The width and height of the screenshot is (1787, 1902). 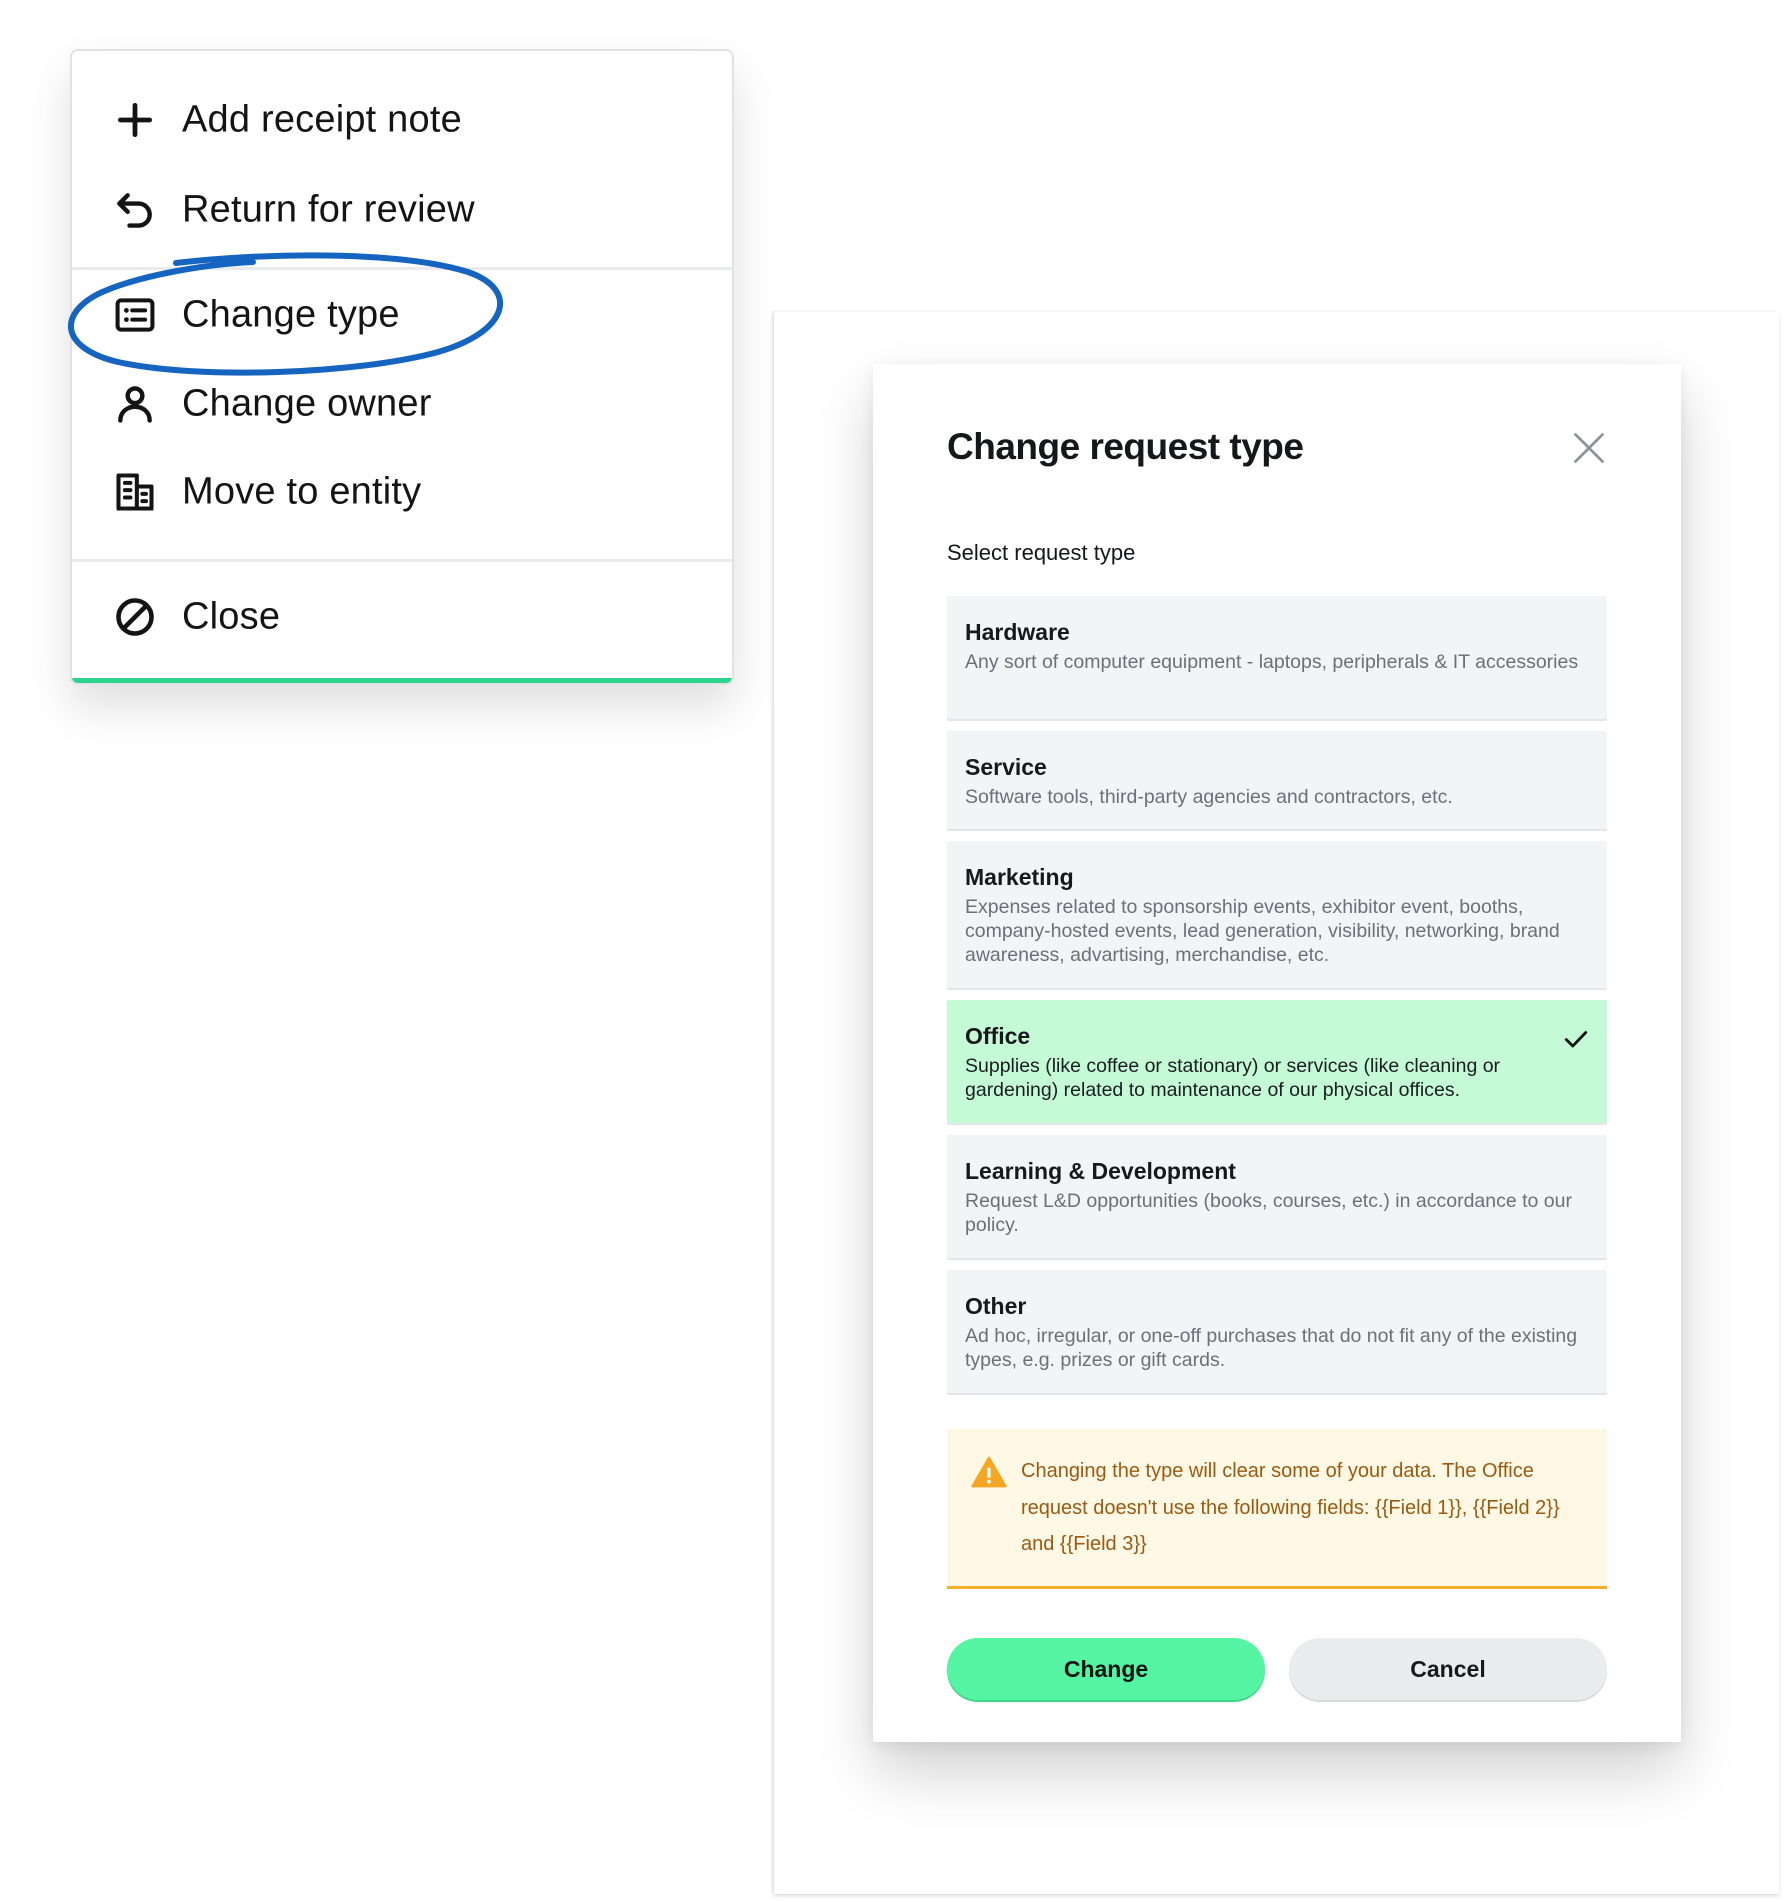 What do you see at coordinates (1100, 1171) in the screenshot?
I see `option-title: Learning & Development` at bounding box center [1100, 1171].